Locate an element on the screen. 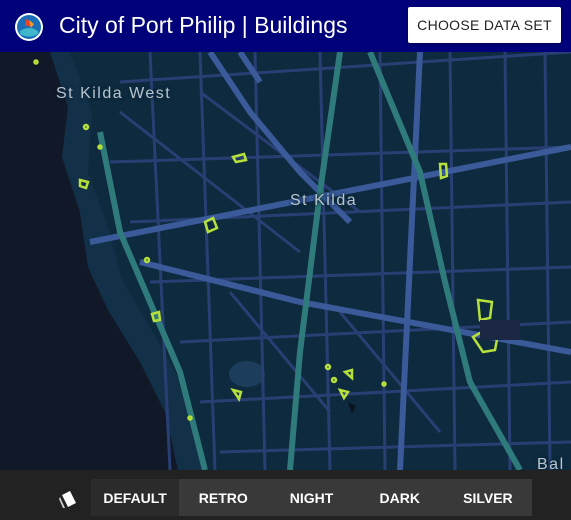  style-button-default: DEFAULT is located at coordinates (135, 497).